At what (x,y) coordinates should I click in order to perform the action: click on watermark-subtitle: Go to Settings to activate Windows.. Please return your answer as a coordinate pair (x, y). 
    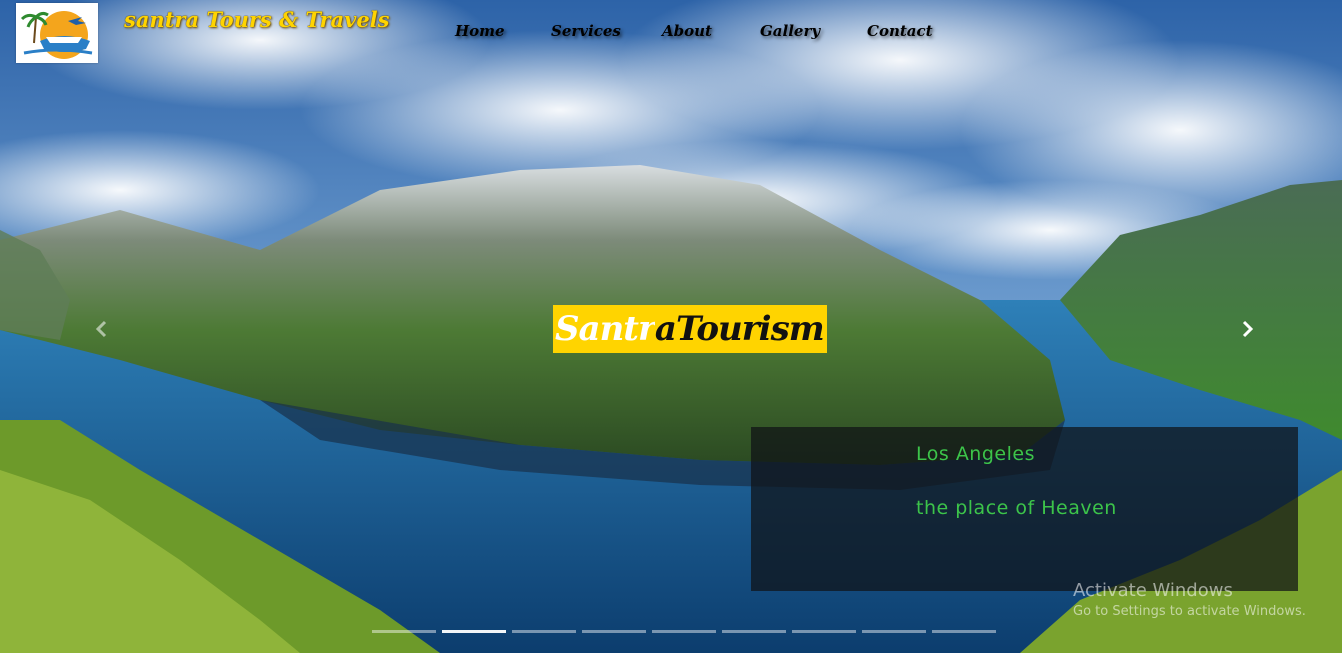
    Looking at the image, I should click on (1189, 611).